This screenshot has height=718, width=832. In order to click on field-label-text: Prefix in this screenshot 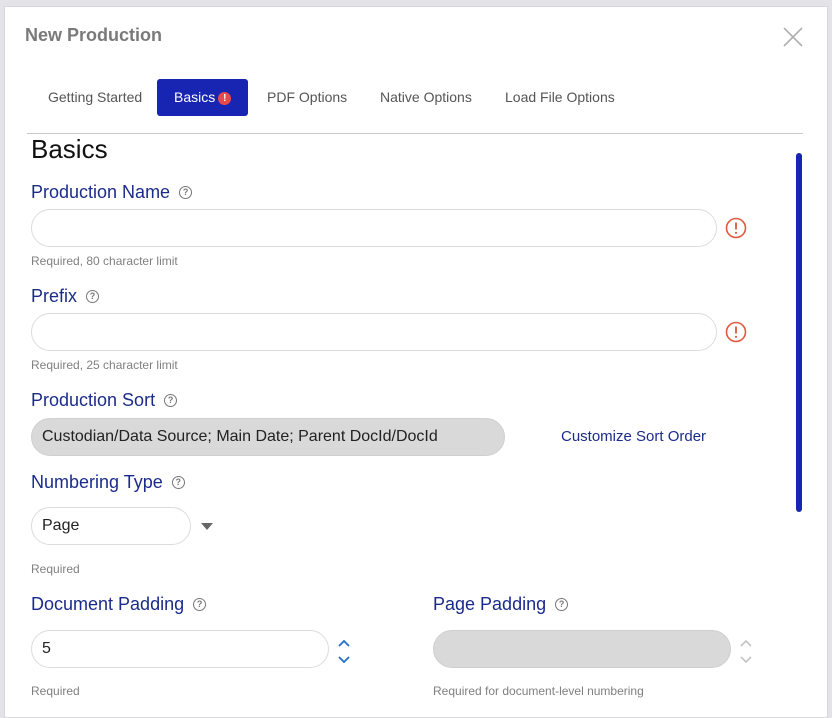, I will do `click(54, 296)`.